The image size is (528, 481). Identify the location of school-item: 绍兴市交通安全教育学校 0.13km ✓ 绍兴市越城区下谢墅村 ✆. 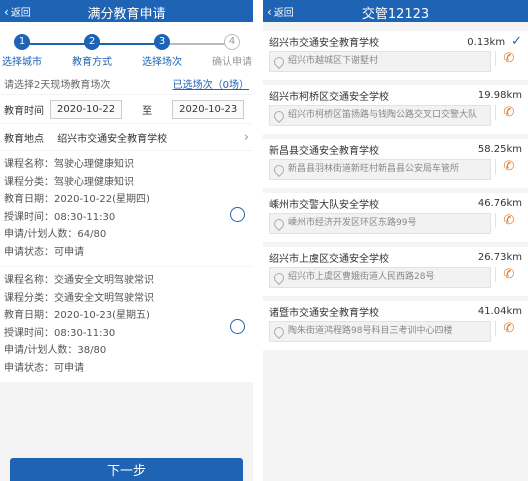
(395, 55).